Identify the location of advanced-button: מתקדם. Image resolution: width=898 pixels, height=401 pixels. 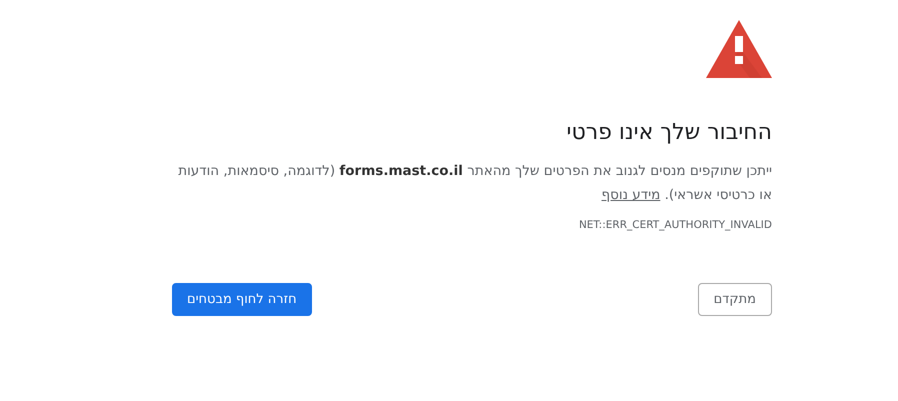
(735, 299).